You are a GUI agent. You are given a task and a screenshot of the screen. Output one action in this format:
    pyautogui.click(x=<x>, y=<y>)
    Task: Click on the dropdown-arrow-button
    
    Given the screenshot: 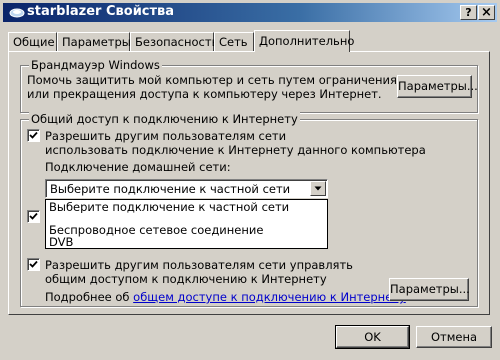 What is the action you would take?
    pyautogui.click(x=318, y=188)
    